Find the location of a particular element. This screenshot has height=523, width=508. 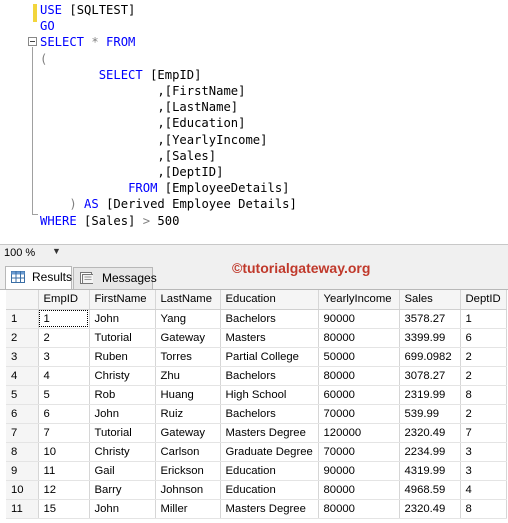

tab-results: Results is located at coordinates (38, 277).